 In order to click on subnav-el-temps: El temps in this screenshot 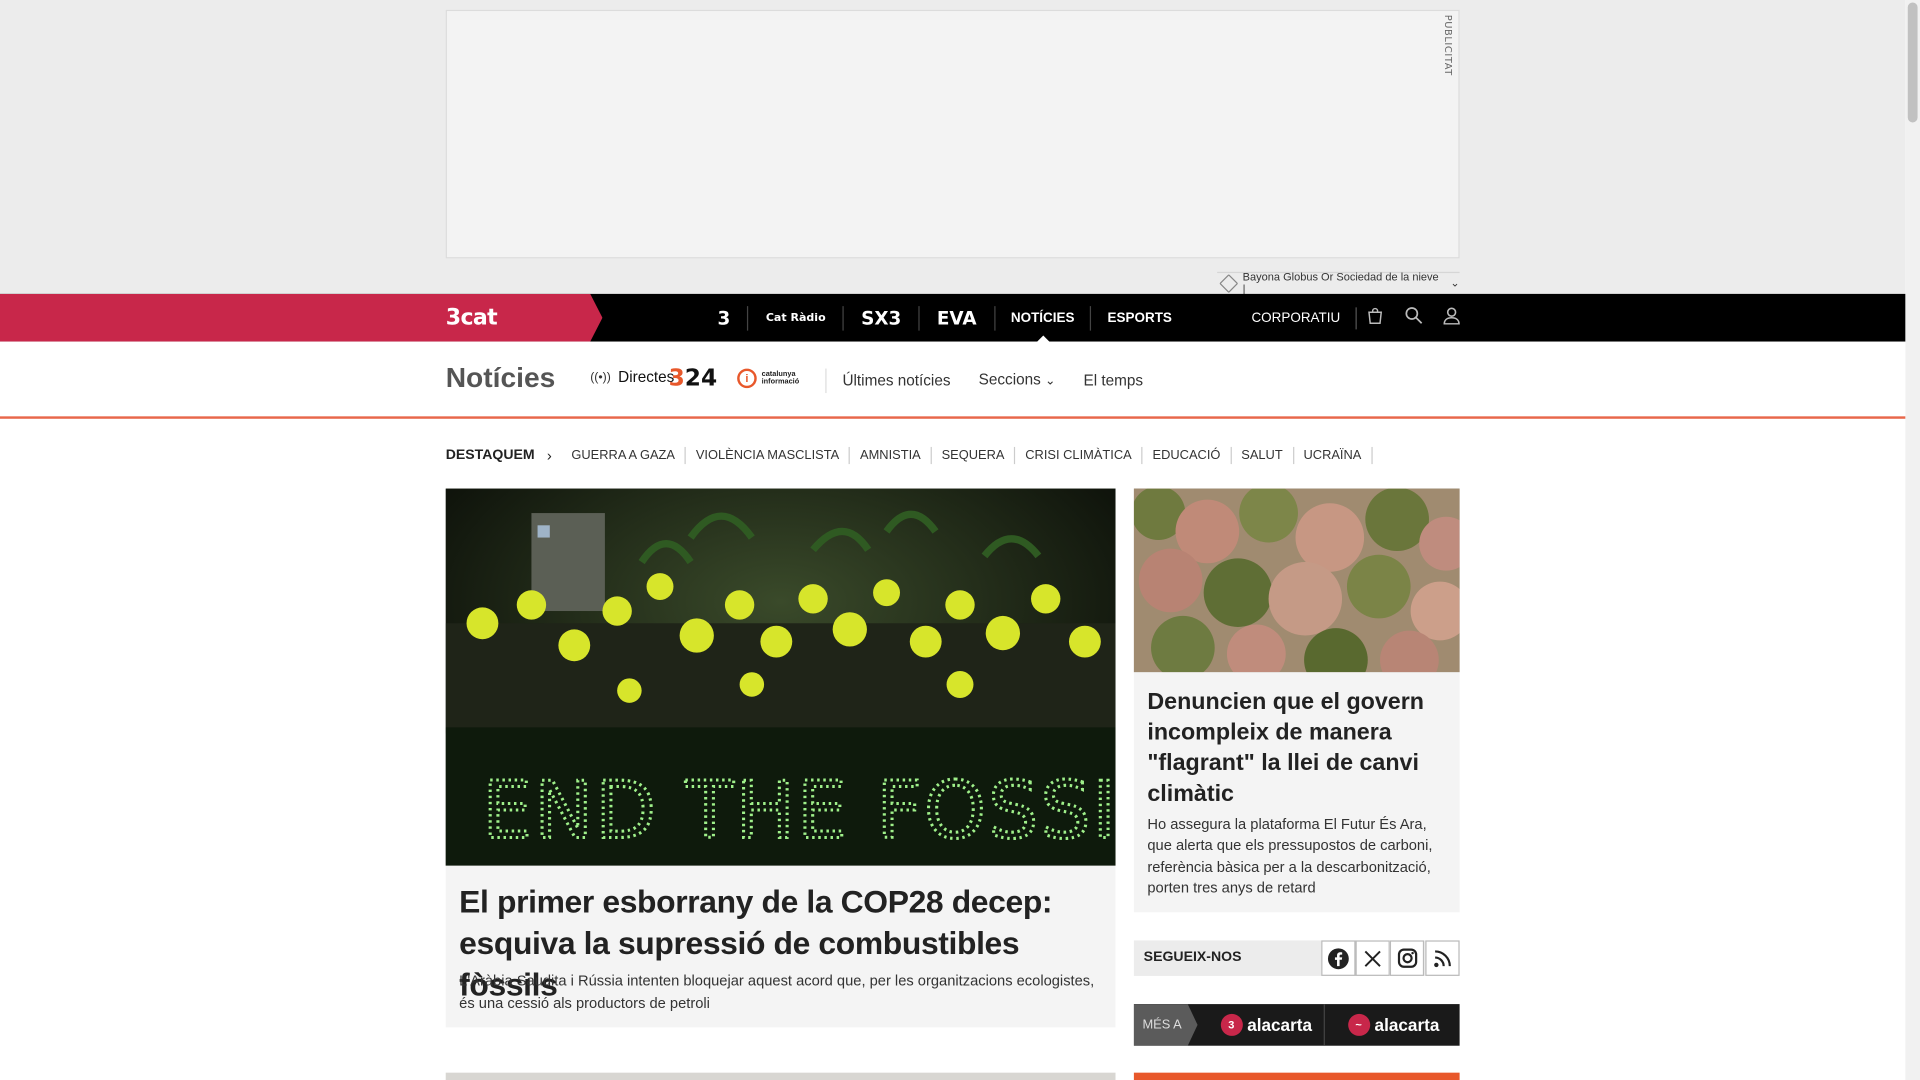, I will do `click(1112, 381)`.